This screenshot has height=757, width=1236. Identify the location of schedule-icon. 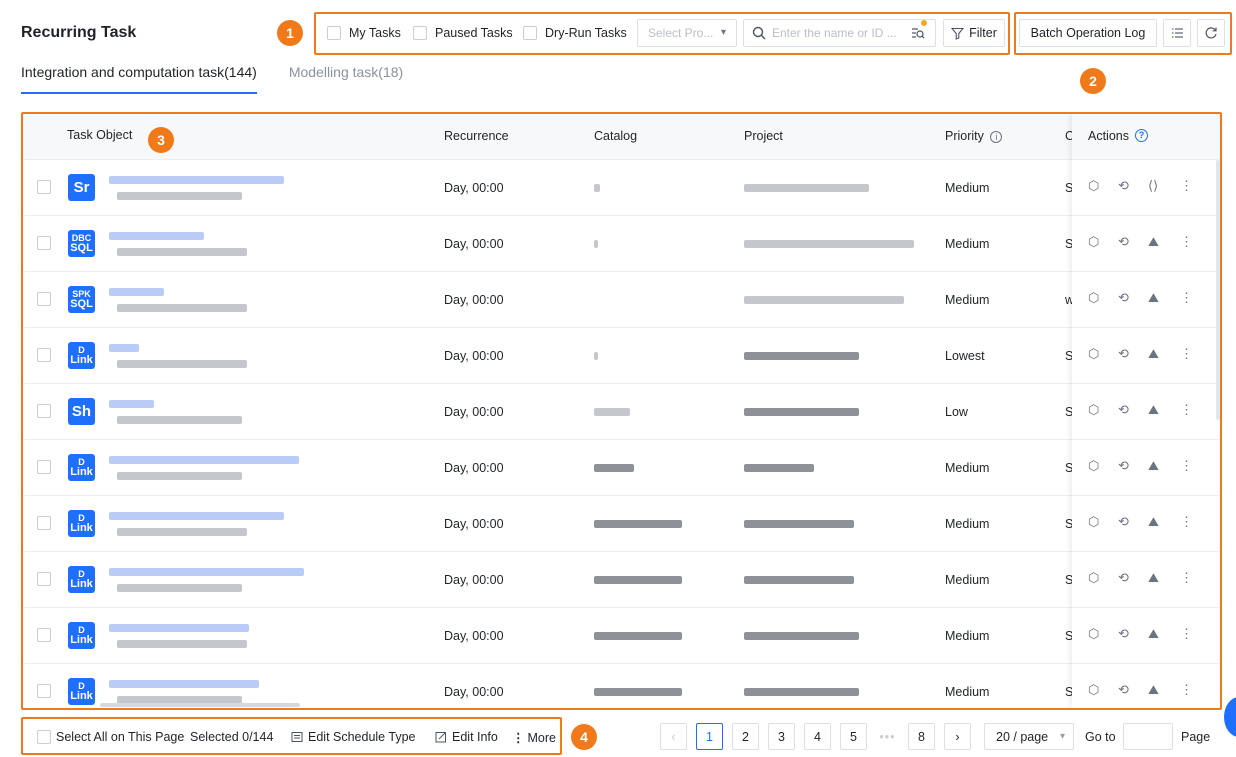
(297, 737).